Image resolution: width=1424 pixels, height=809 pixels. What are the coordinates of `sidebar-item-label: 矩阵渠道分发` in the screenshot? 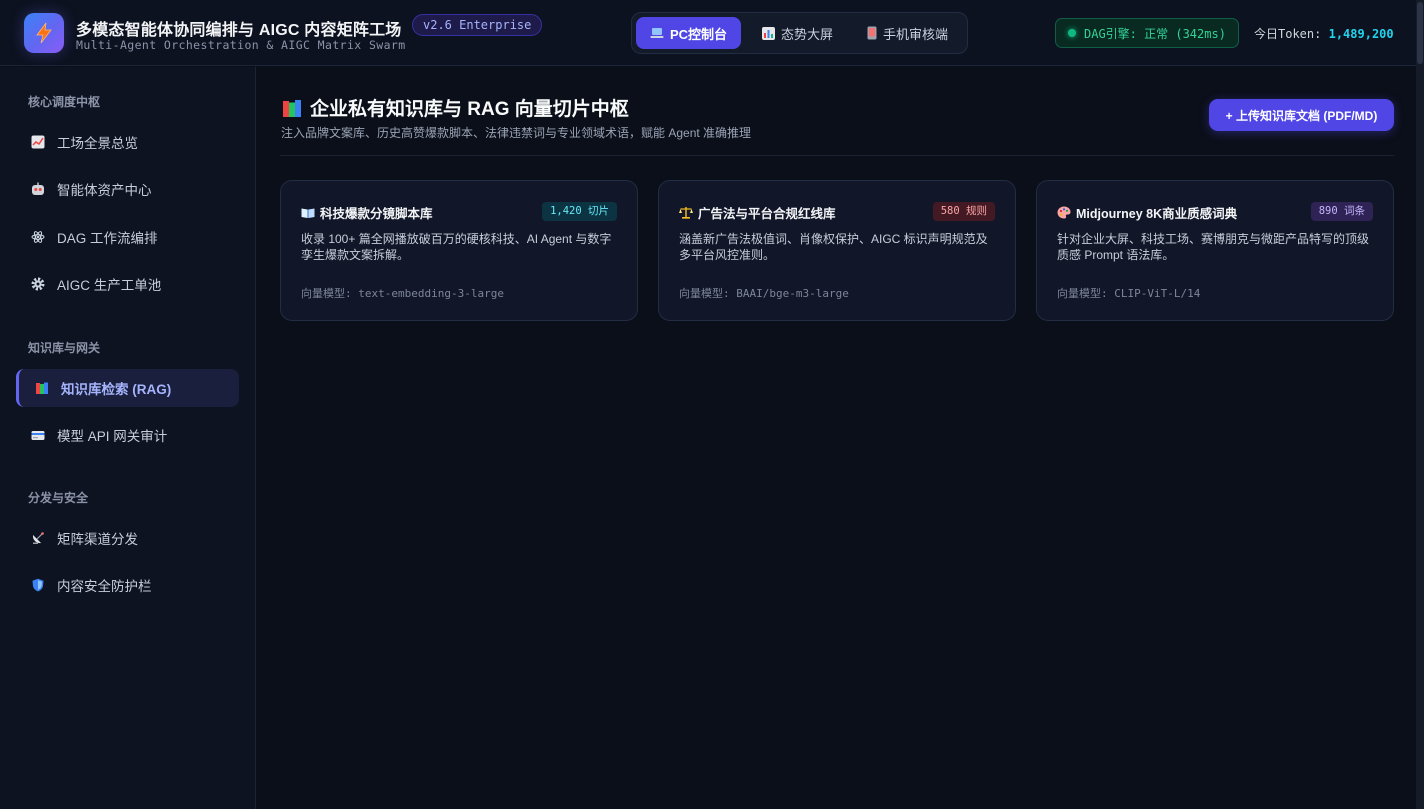 It's located at (97, 539).